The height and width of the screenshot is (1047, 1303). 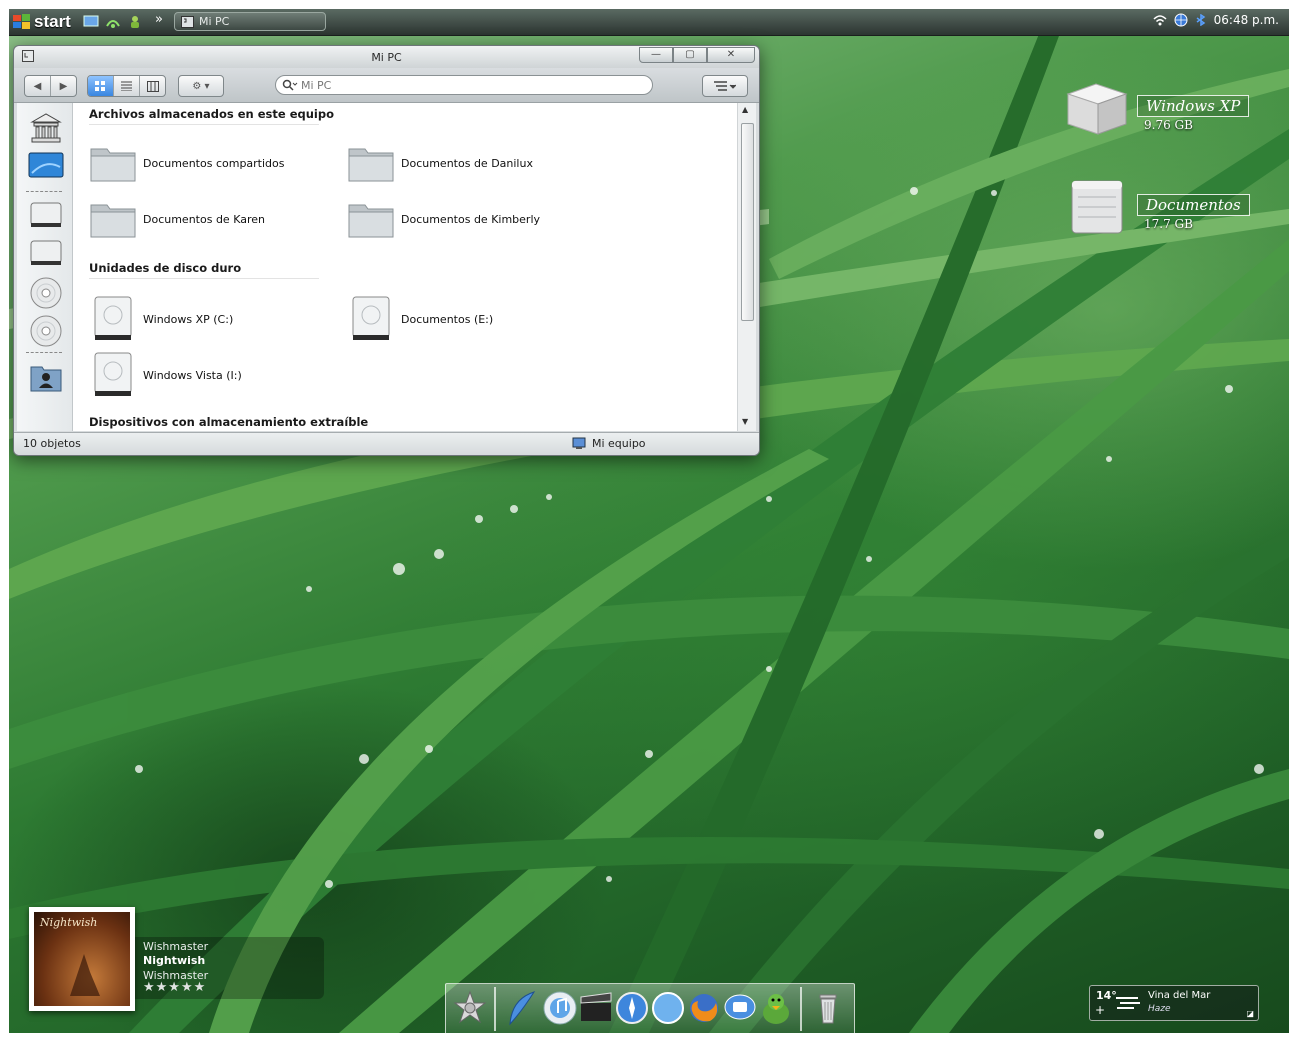 I want to click on windows-logo-icon, so click(x=21, y=21).